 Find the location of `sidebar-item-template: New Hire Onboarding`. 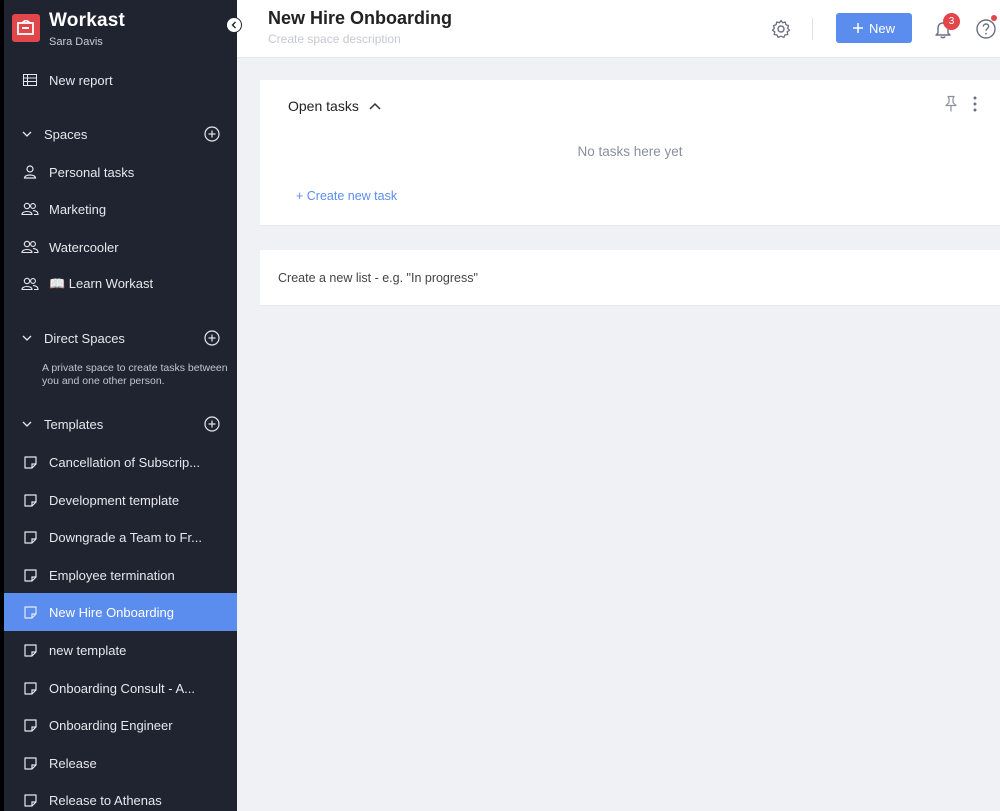

sidebar-item-template: New Hire Onboarding is located at coordinates (120, 612).